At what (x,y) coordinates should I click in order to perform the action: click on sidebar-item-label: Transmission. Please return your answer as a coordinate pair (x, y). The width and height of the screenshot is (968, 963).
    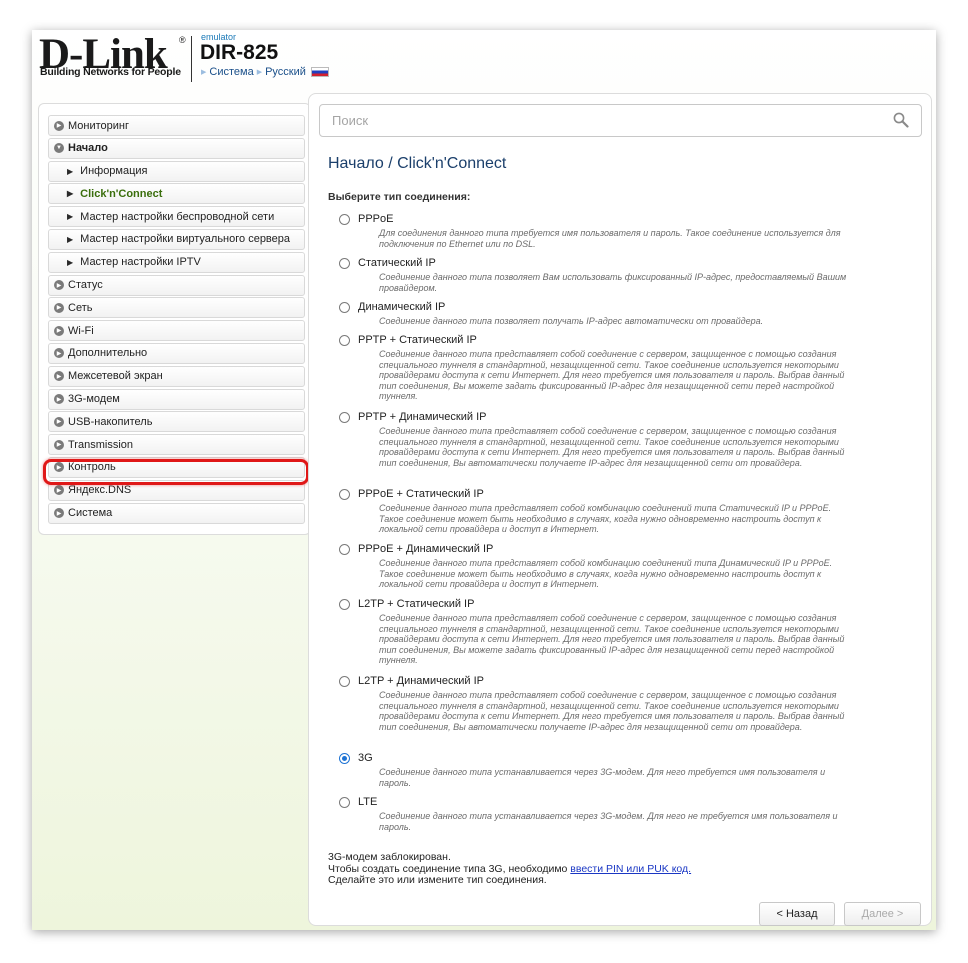
    Looking at the image, I should click on (100, 444).